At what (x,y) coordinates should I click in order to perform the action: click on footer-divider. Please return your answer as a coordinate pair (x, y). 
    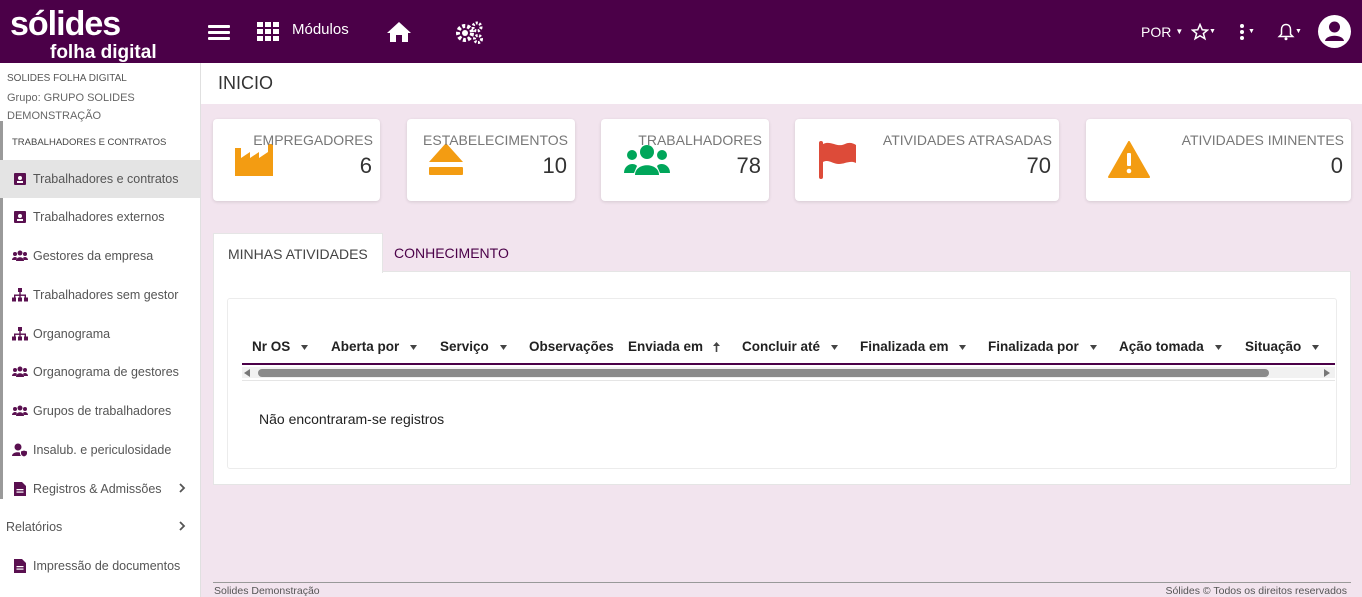
    Looking at the image, I should click on (782, 582).